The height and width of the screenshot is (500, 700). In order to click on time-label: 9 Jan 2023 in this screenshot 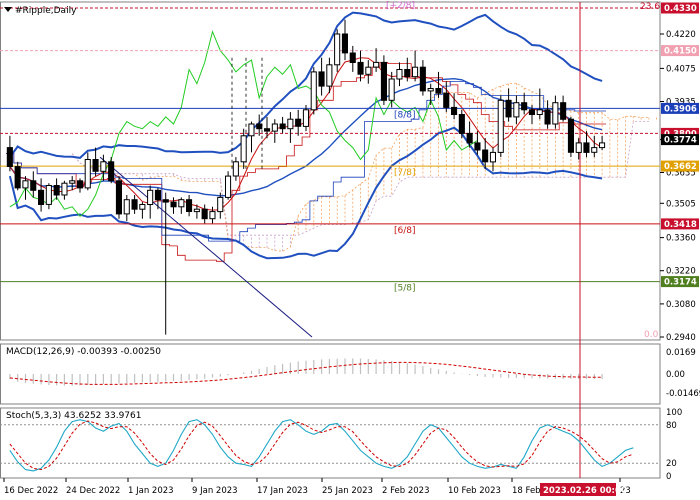, I will do `click(215, 491)`.